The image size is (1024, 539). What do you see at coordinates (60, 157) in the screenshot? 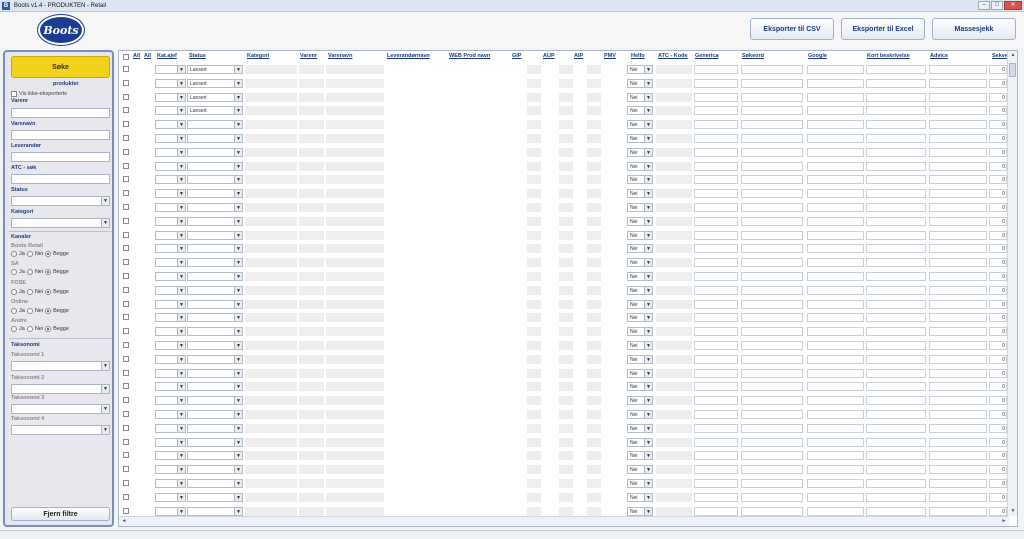
I see `leverandor-input` at bounding box center [60, 157].